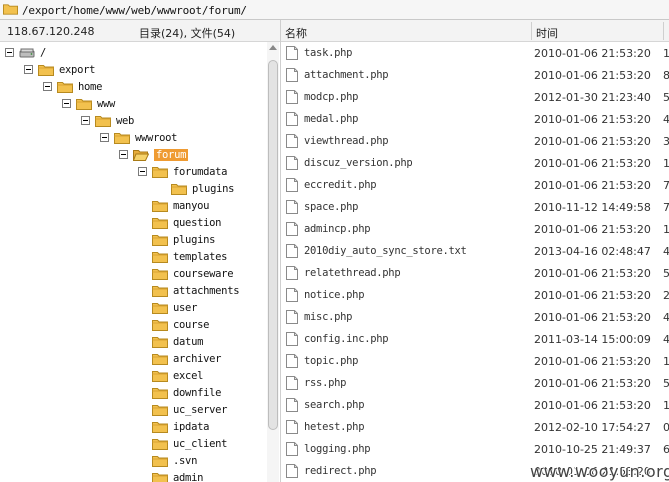 This screenshot has width=669, height=482. I want to click on file-row: eccredit.php 2010-01-06 21:53:20 7, so click(475, 185).